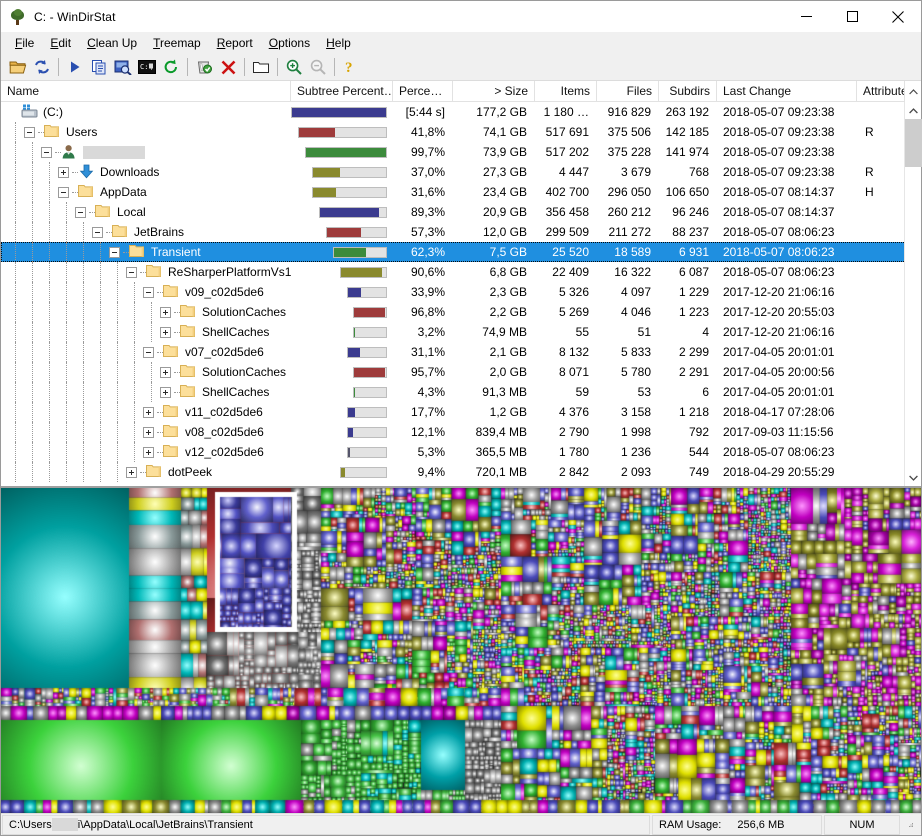  What do you see at coordinates (779, 112) in the screenshot?
I see `cell-last-change: 2018-05-07 09:23:38` at bounding box center [779, 112].